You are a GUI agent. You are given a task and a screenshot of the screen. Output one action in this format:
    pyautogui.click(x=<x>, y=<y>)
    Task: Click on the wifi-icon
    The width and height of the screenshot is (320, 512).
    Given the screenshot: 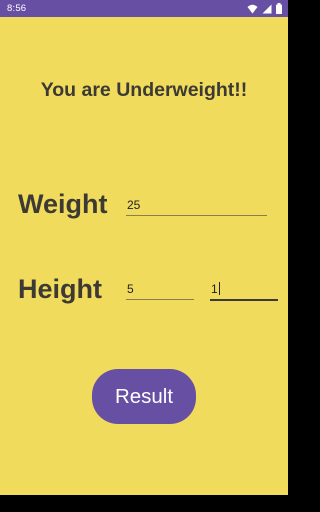 What is the action you would take?
    pyautogui.click(x=252, y=9)
    